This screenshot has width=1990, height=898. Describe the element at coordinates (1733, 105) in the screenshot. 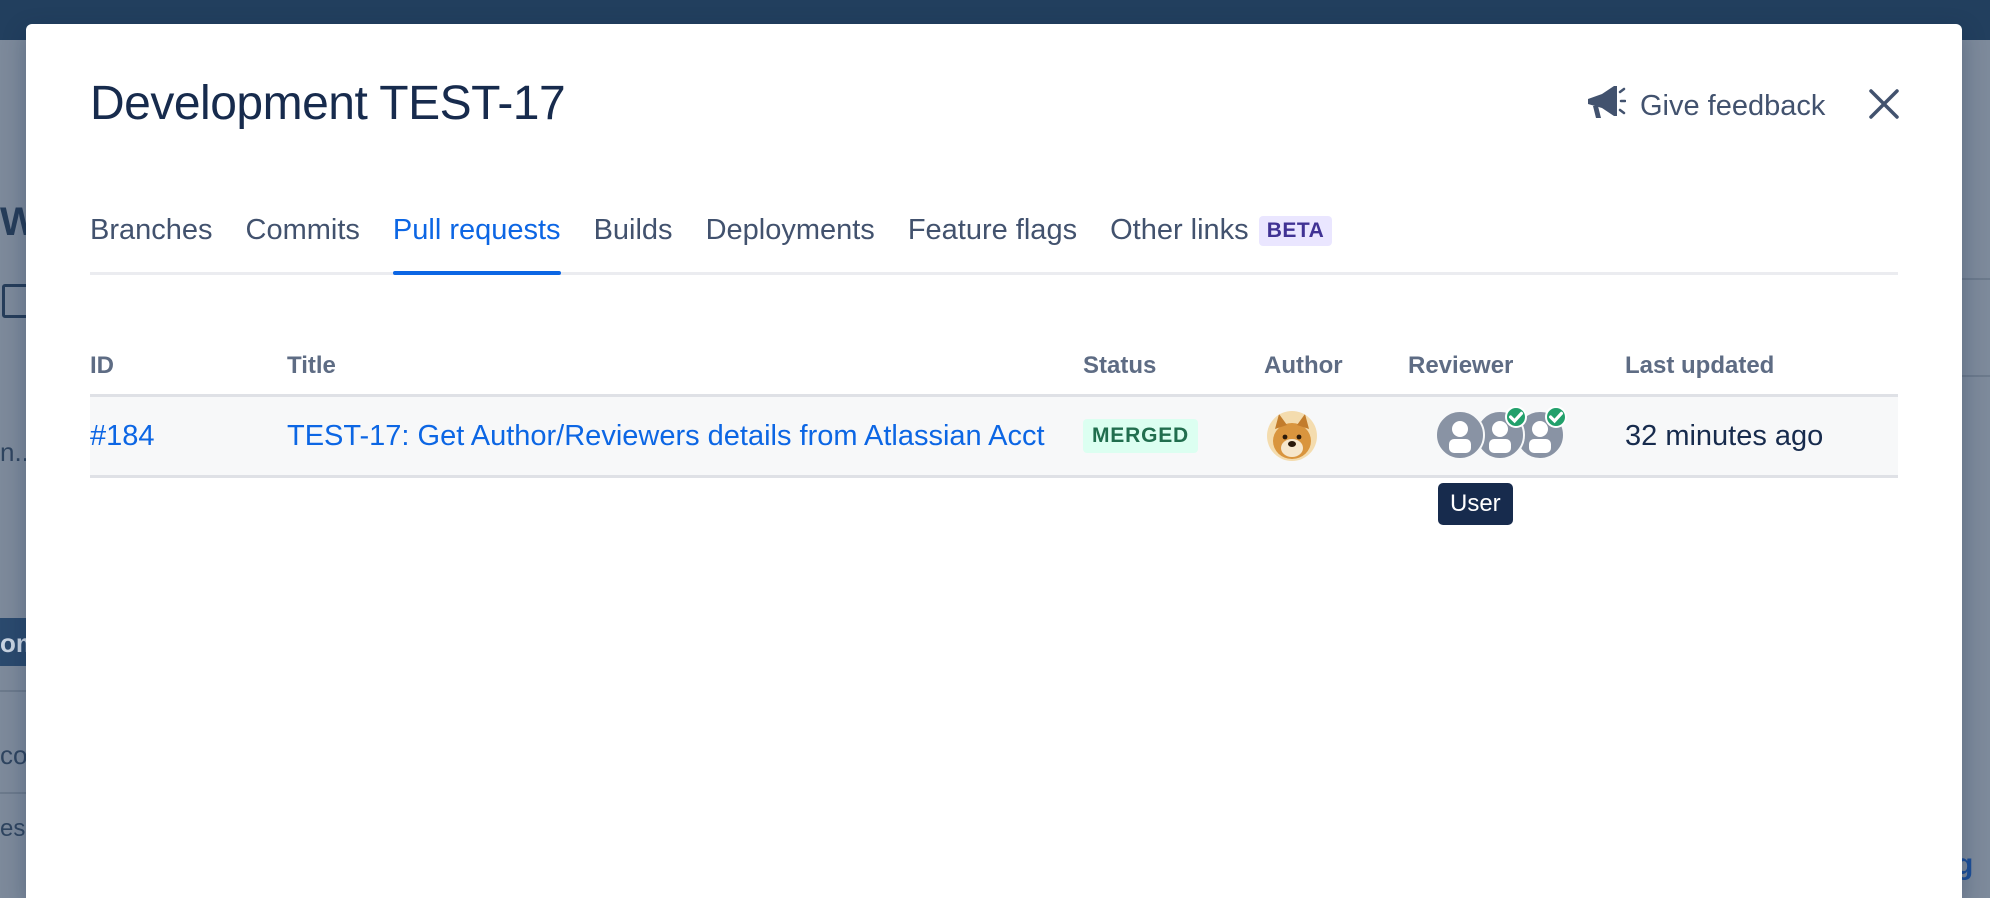

I see `give-feedback-label: Give feedback` at that location.